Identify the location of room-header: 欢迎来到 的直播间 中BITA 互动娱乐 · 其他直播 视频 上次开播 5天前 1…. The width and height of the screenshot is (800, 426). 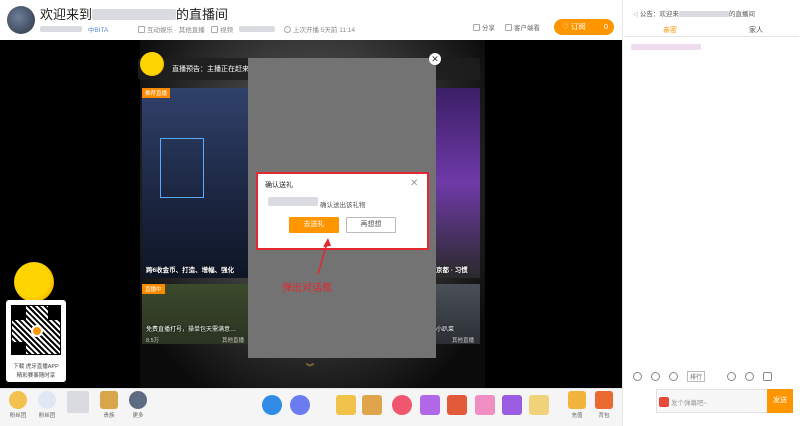
(311, 20).